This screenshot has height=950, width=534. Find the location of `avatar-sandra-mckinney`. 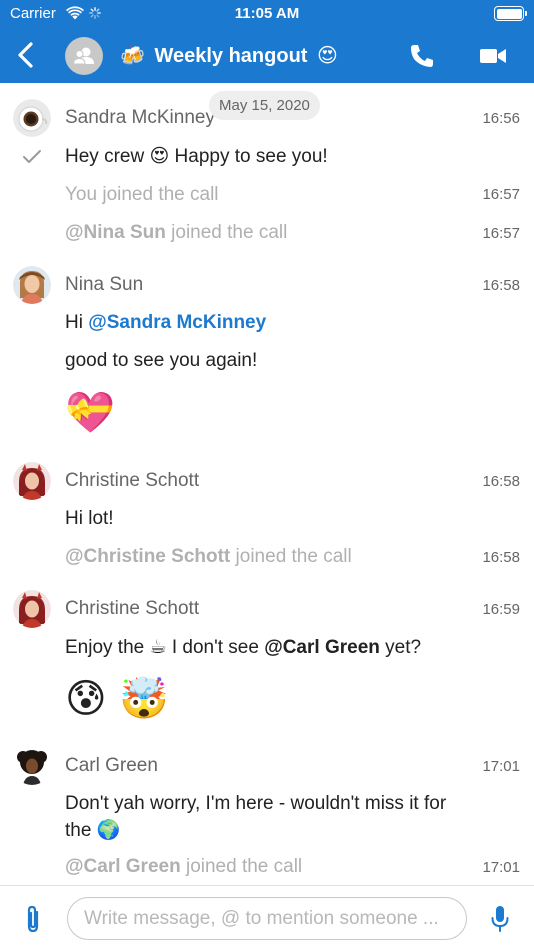

avatar-sandra-mckinney is located at coordinates (32, 118).